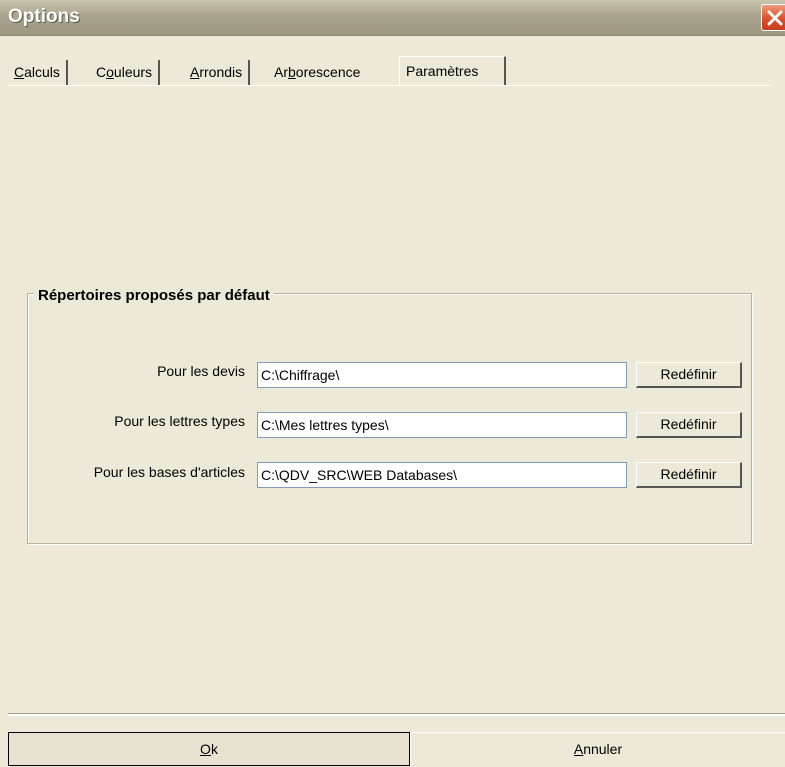 The height and width of the screenshot is (767, 785). Describe the element at coordinates (442, 425) in the screenshot. I see `lettres-types-path-field: C:\Mes lettres types\` at that location.